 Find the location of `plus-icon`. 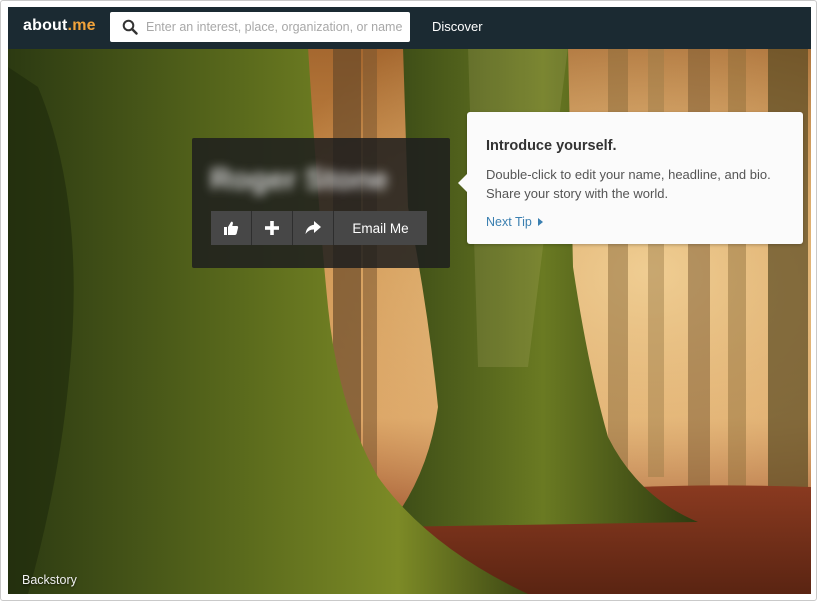

plus-icon is located at coordinates (272, 228).